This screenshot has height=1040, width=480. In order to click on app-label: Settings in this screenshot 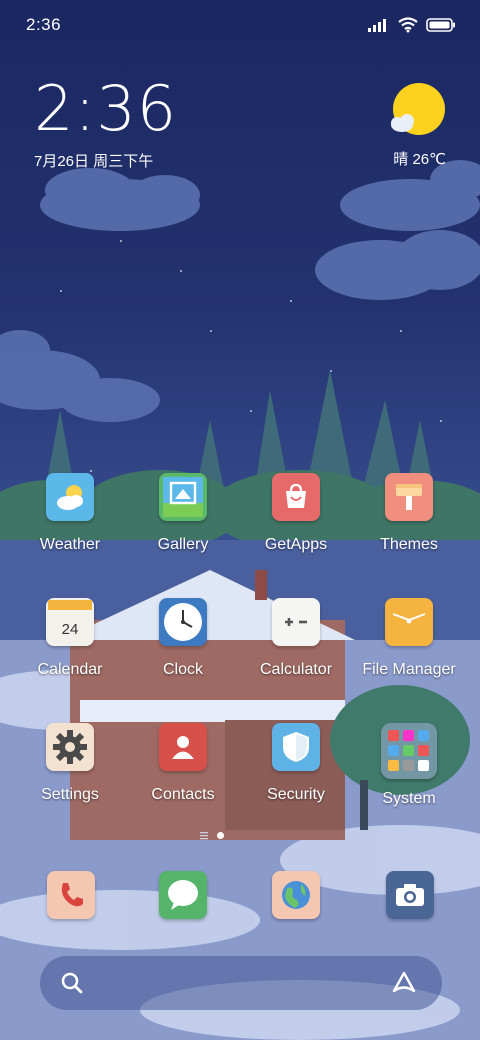, I will do `click(70, 794)`.